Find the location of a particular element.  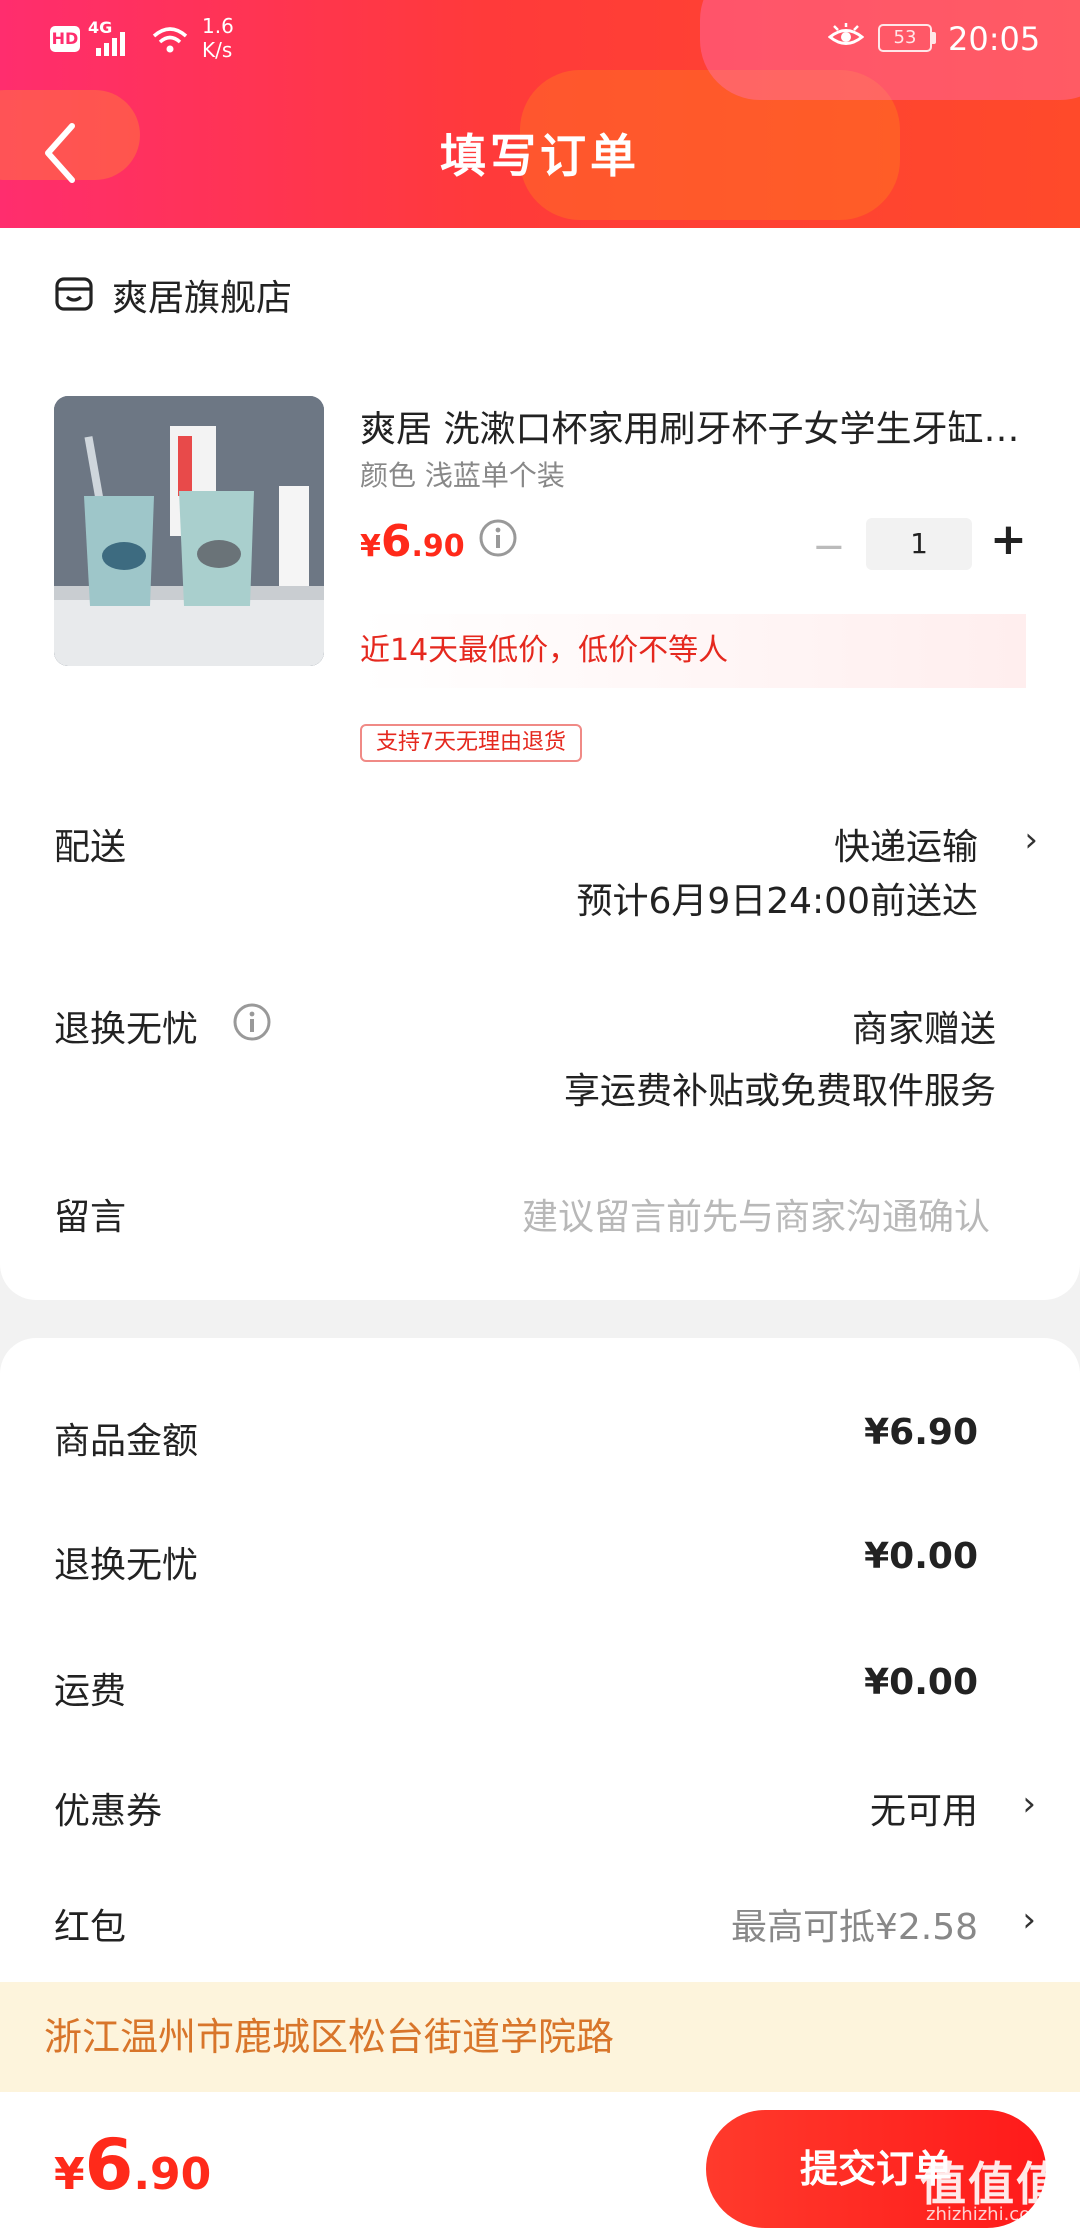

goods-amount-label: 商品金额 is located at coordinates (126, 1441).